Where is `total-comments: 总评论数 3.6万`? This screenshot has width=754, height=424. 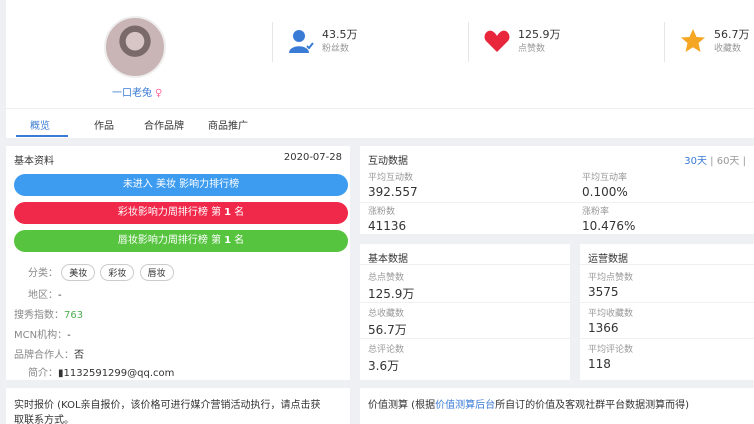 total-comments: 总评论数 3.6万 is located at coordinates (386, 358).